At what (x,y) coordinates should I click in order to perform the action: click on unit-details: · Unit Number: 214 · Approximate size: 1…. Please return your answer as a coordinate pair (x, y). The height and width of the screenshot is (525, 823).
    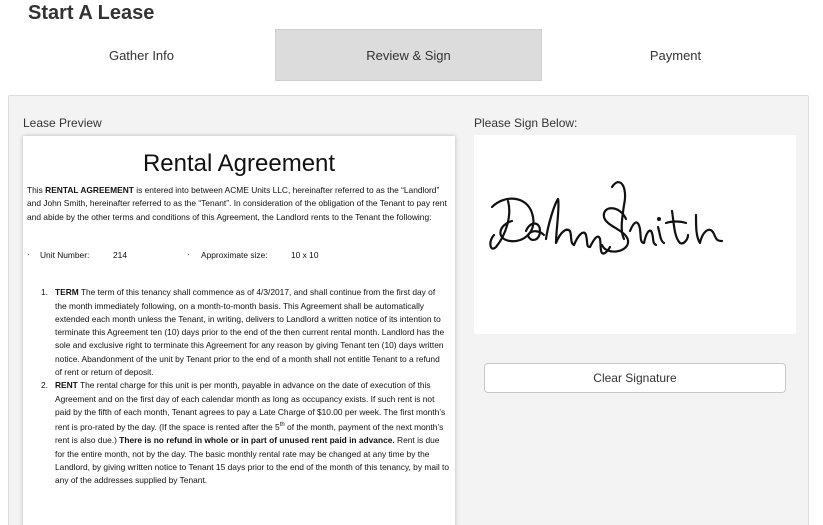
    Looking at the image, I should click on (239, 257).